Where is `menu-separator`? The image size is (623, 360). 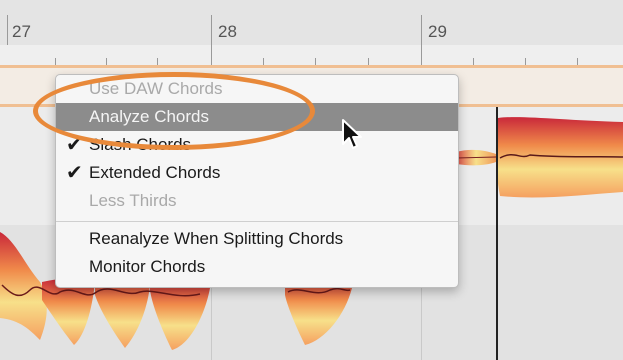 menu-separator is located at coordinates (257, 221).